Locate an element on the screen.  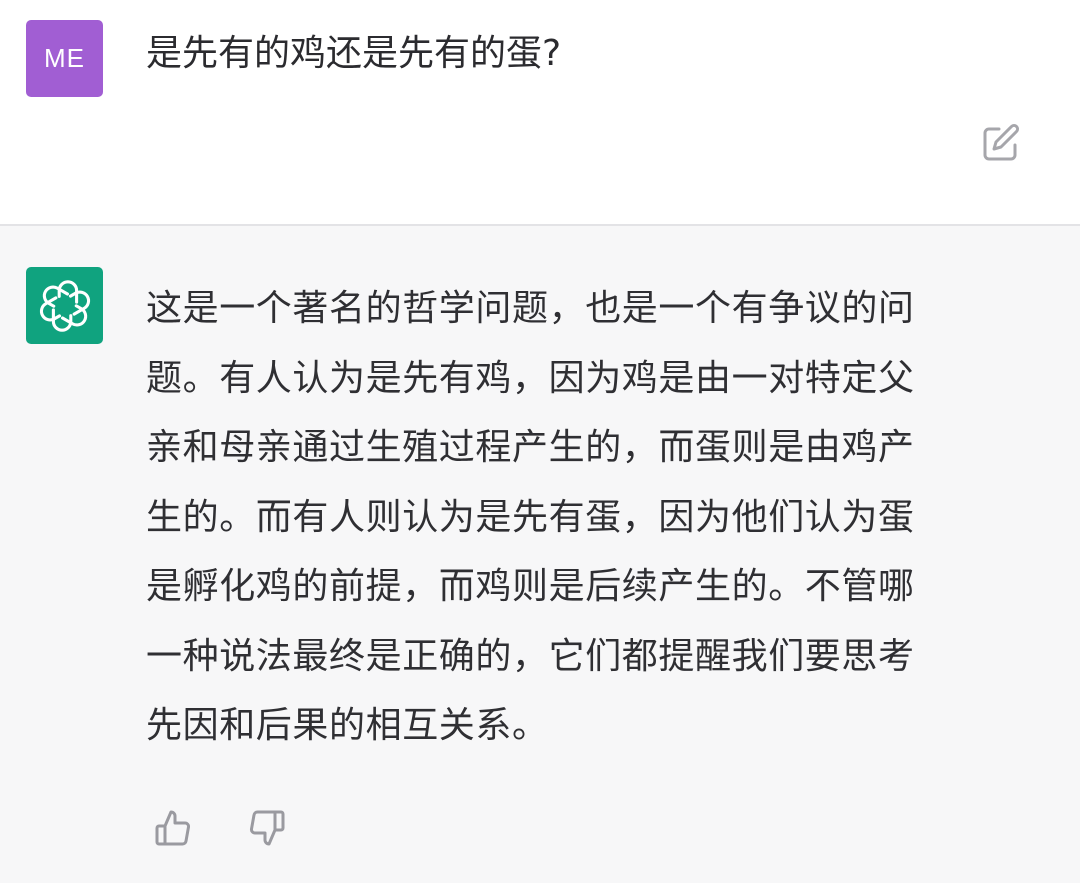
edit-message-button is located at coordinates (1001, 143).